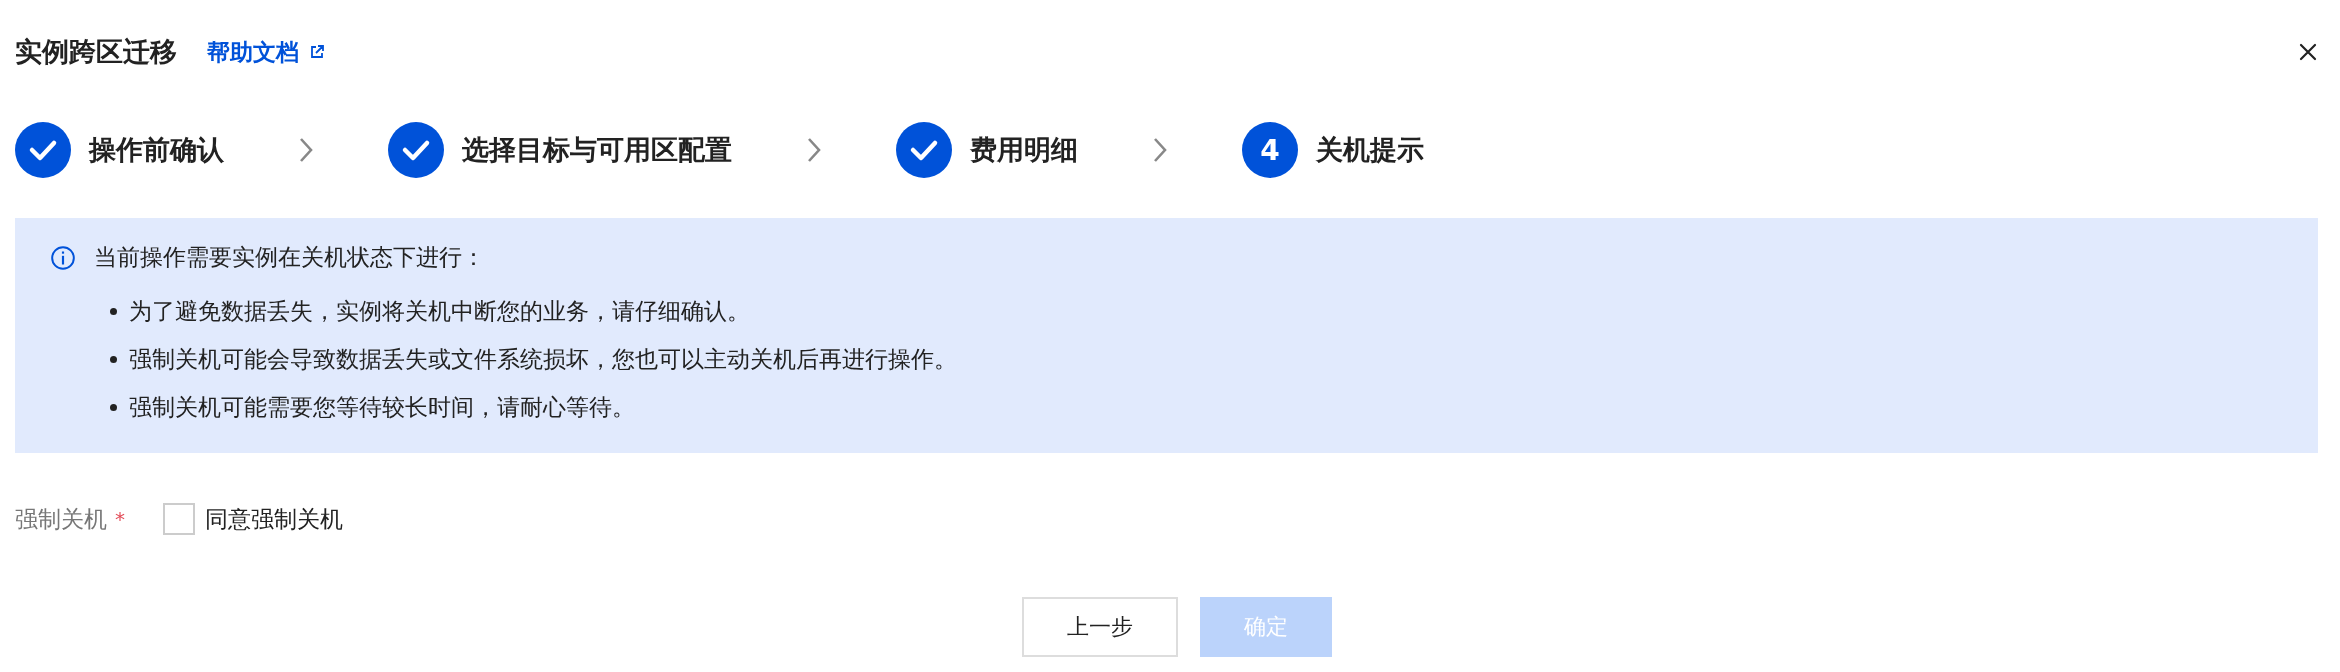 The width and height of the screenshot is (2340, 672). I want to click on dialog-title: 实例跨区迁移, so click(96, 52).